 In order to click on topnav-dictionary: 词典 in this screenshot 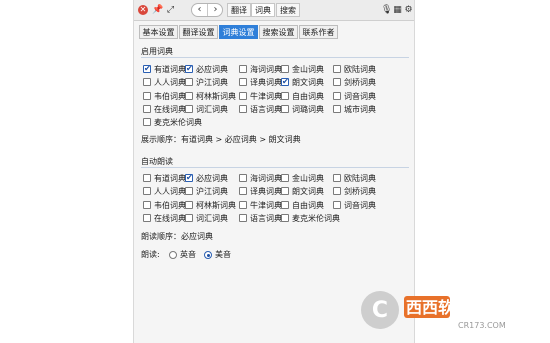, I will do `click(263, 10)`.